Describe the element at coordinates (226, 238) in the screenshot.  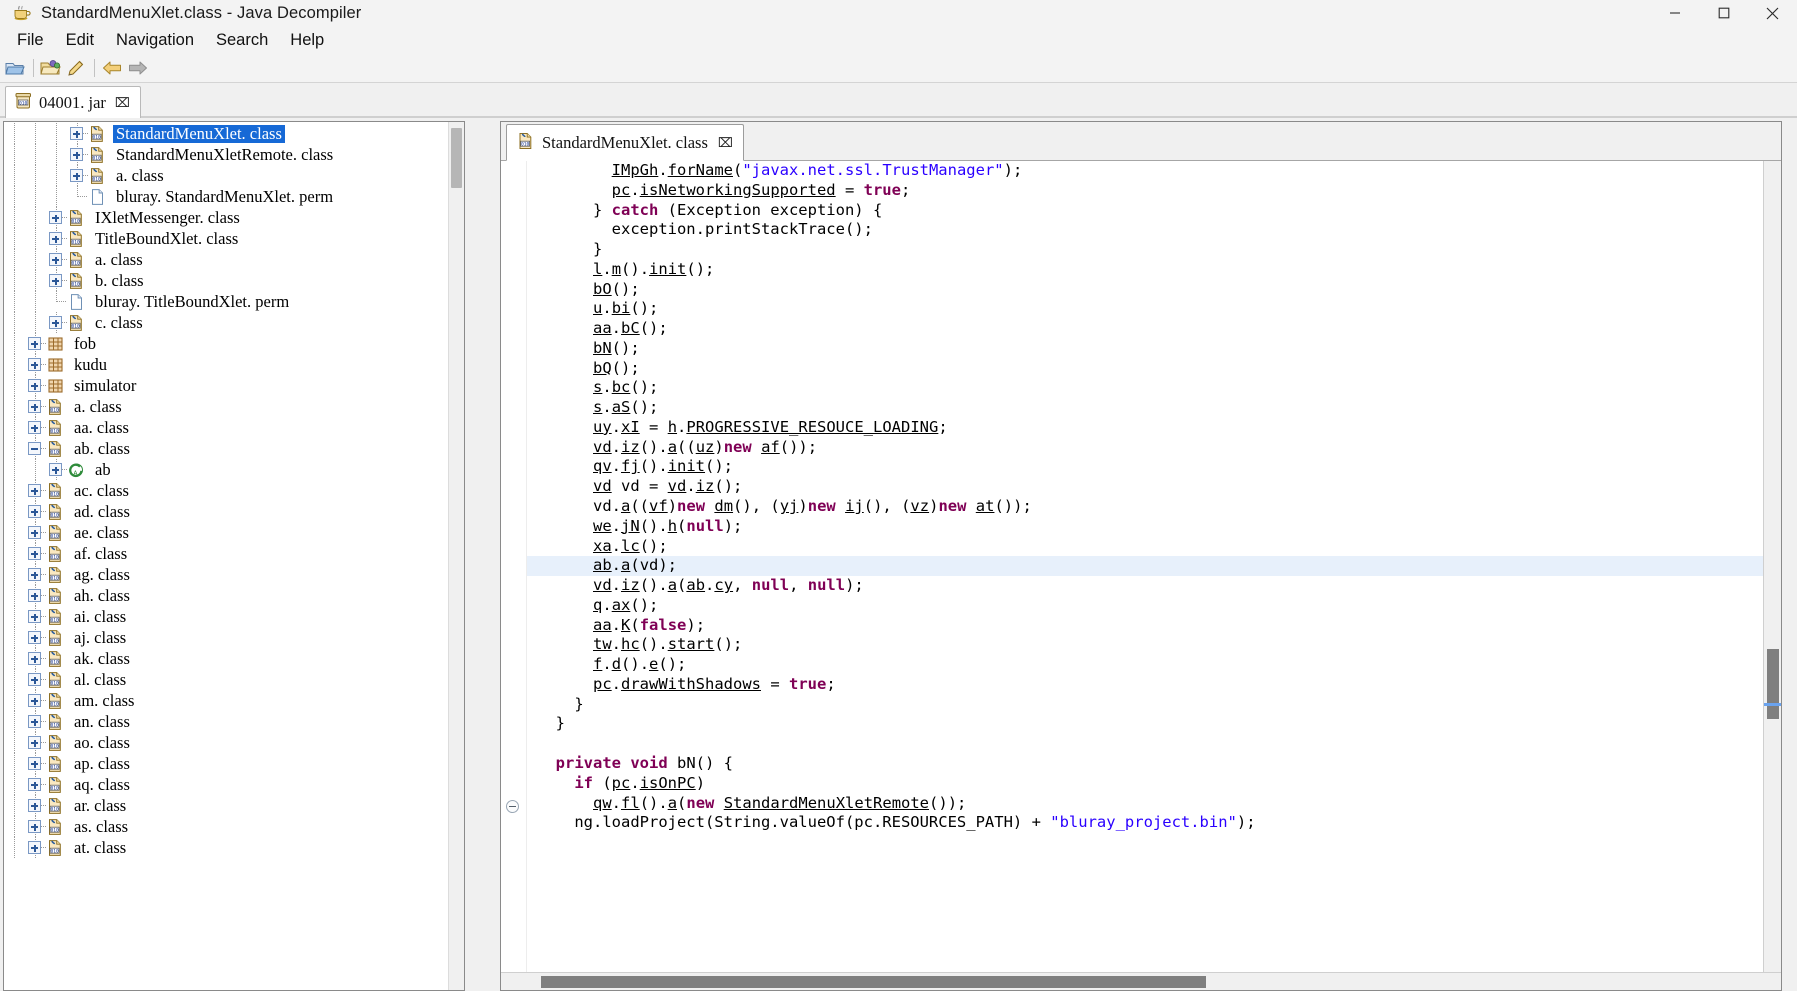
I see `tree-item-titleboundxlet-class: 010 TitleBoundXlet. class` at that location.